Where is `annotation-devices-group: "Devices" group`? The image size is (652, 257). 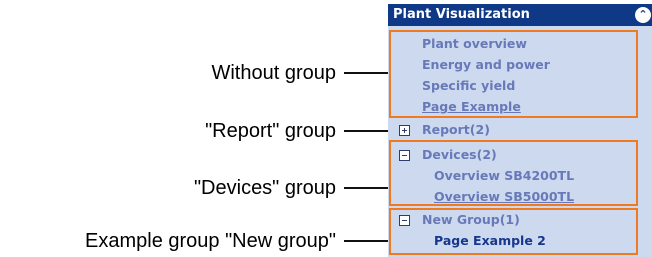 annotation-devices-group: "Devices" group is located at coordinates (194, 188).